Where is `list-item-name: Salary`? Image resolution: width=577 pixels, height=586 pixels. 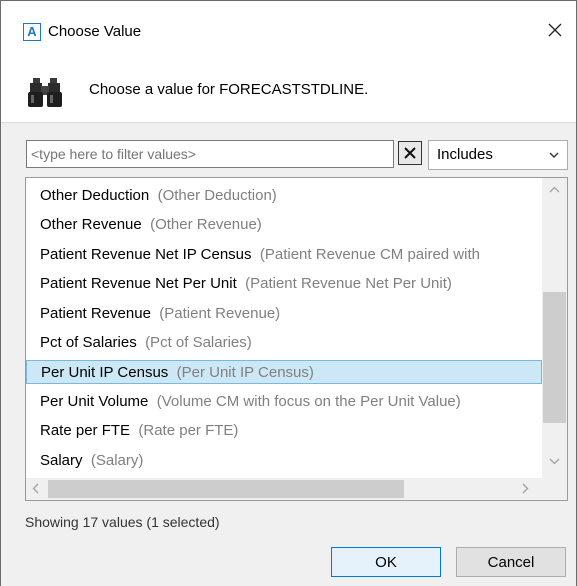
list-item-name: Salary is located at coordinates (61, 460).